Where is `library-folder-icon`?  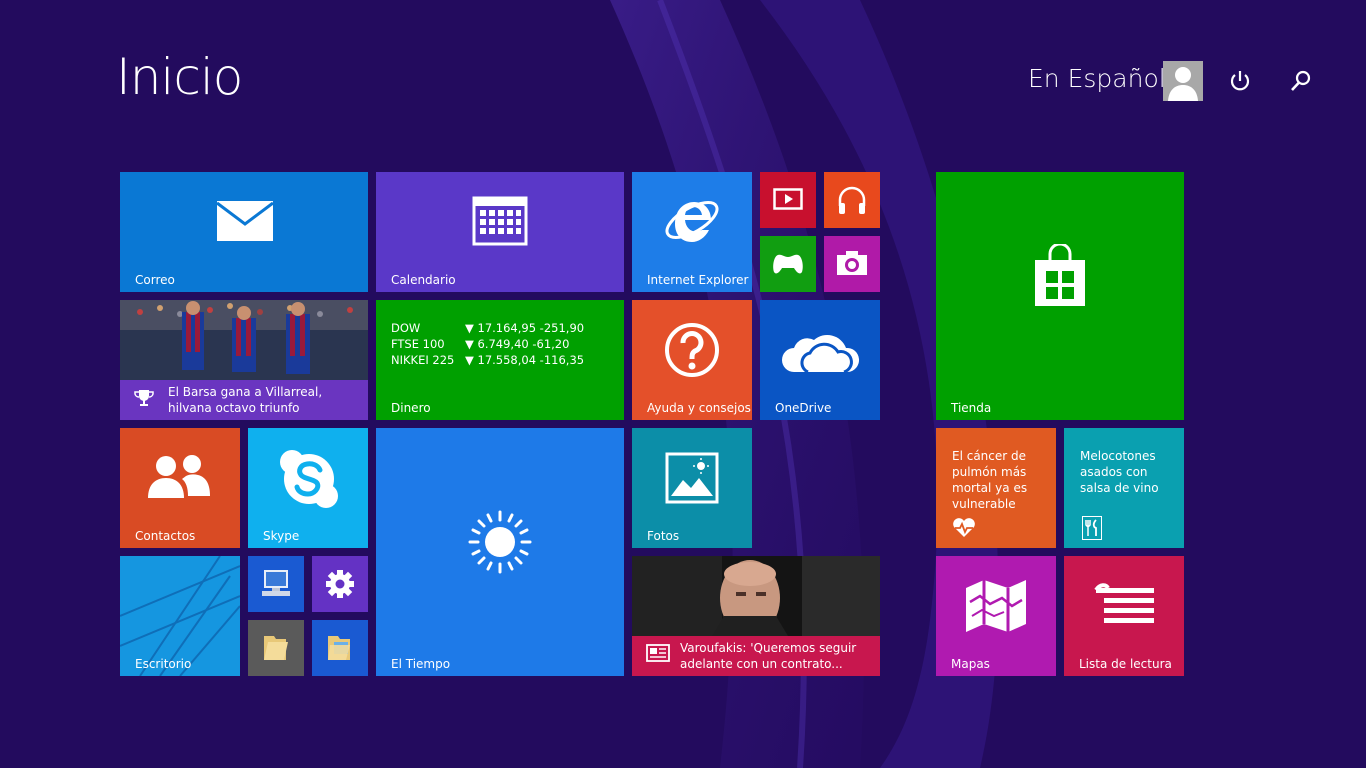 library-folder-icon is located at coordinates (339, 648).